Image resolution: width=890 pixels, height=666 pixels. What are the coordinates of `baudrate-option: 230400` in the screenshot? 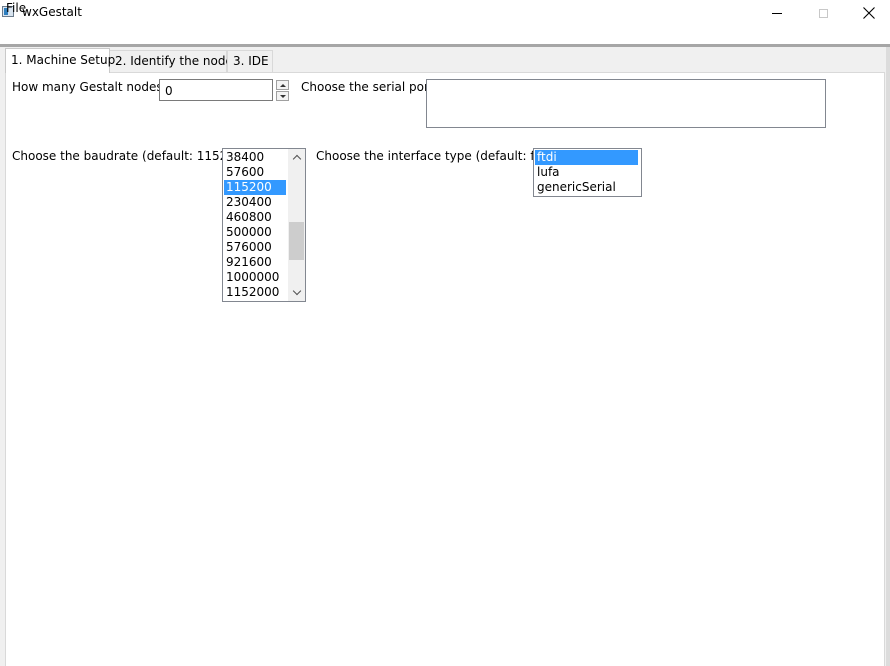 It's located at (248, 202).